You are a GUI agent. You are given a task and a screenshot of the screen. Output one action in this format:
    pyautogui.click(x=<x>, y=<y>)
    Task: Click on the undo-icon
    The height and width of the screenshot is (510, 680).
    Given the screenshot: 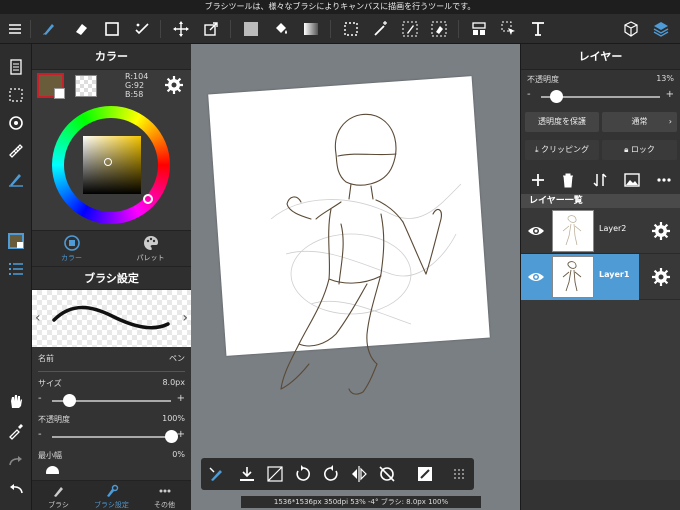 What is the action you would take?
    pyautogui.click(x=16, y=489)
    